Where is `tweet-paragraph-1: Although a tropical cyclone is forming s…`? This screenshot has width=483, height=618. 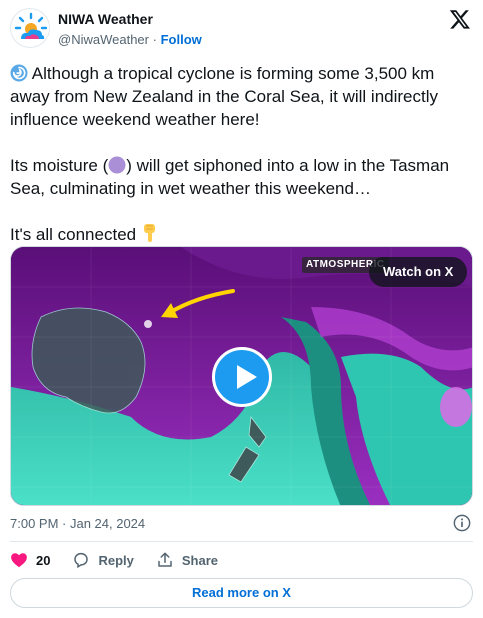
tweet-paragraph-1: Although a tropical cyclone is forming s… is located at coordinates (241, 96).